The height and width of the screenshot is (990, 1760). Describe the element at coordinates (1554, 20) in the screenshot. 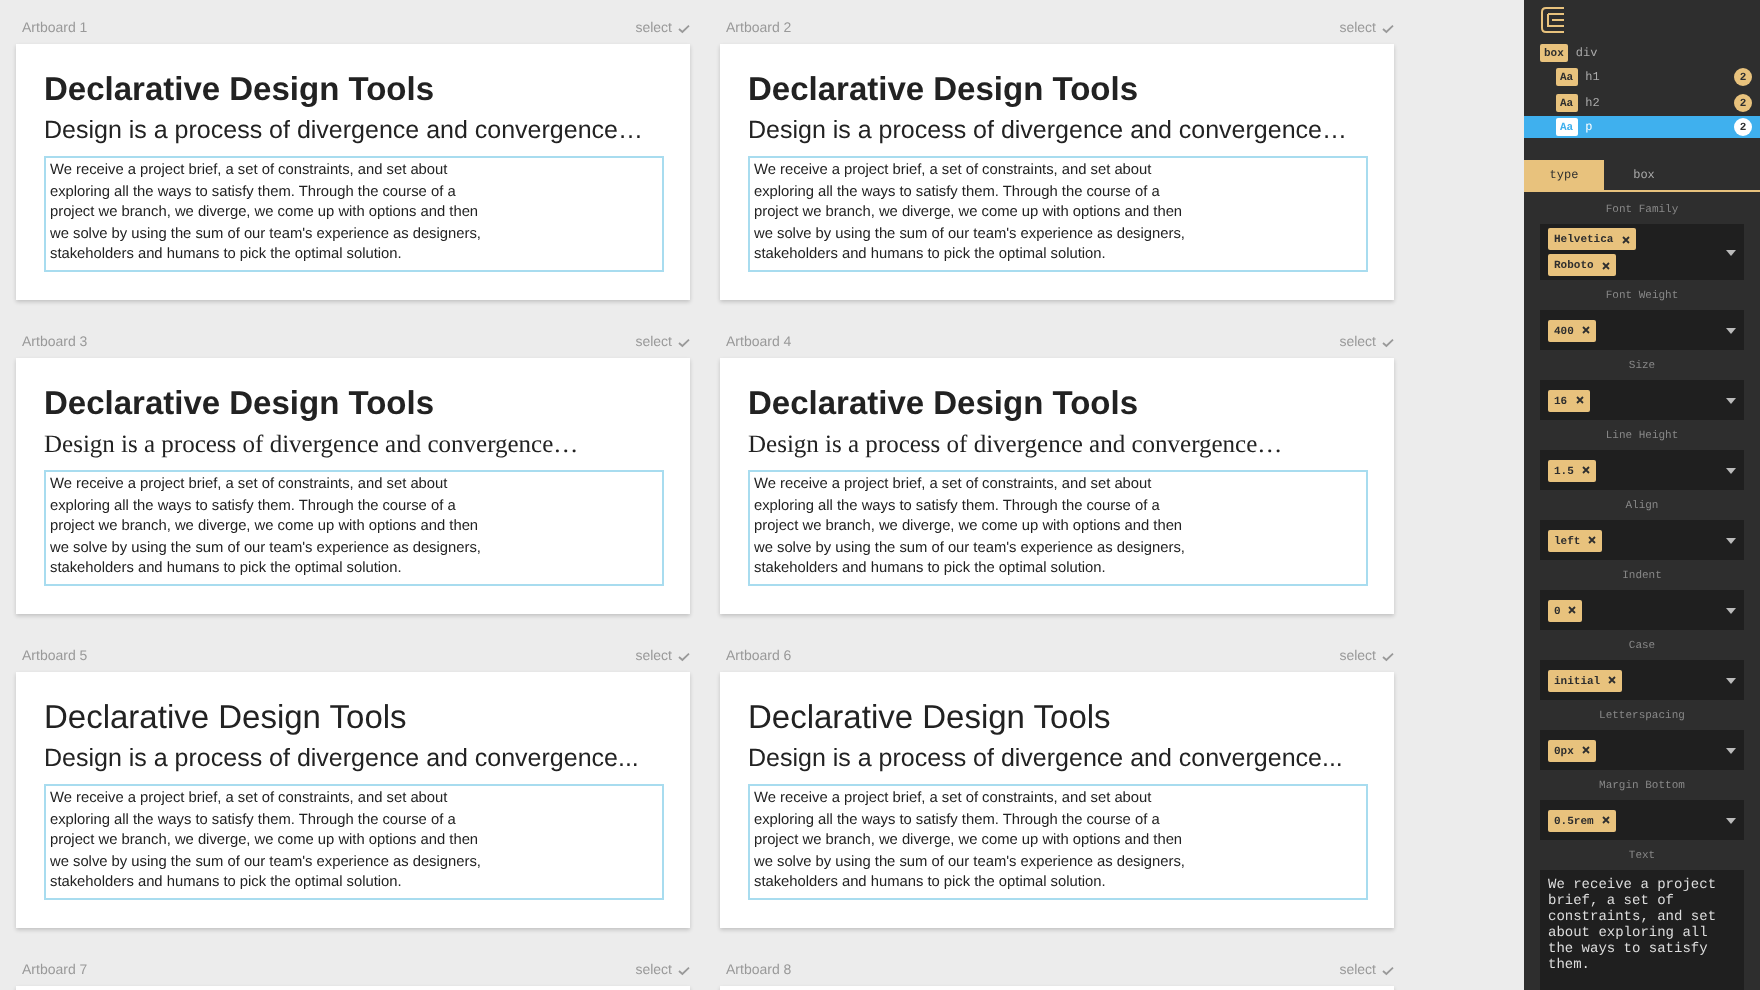

I see `logo-icon` at that location.